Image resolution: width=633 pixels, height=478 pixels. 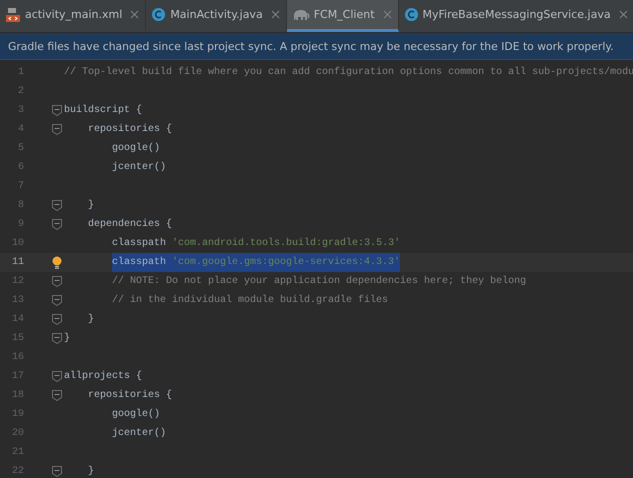 What do you see at coordinates (17, 243) in the screenshot?
I see `line-number: 10` at bounding box center [17, 243].